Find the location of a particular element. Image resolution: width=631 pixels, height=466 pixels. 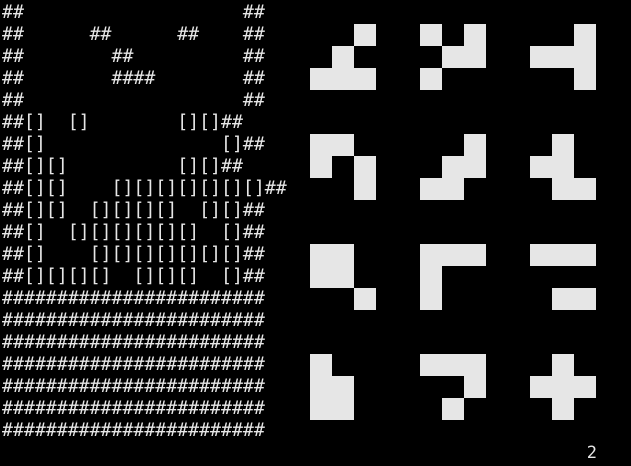

board-row: ##[] [][][][][][][]## is located at coordinates (133, 254).